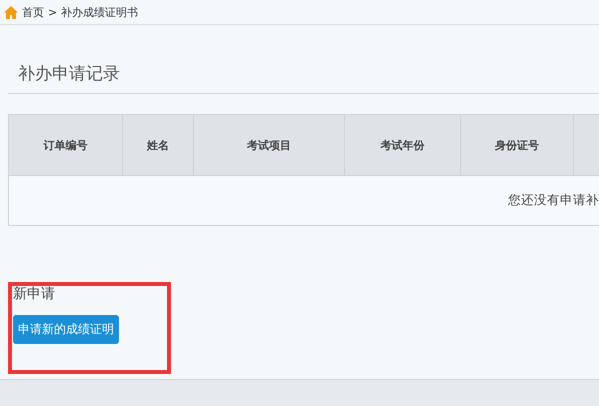 This screenshot has width=599, height=406. What do you see at coordinates (69, 74) in the screenshot?
I see `section-title: 补办申请记录` at bounding box center [69, 74].